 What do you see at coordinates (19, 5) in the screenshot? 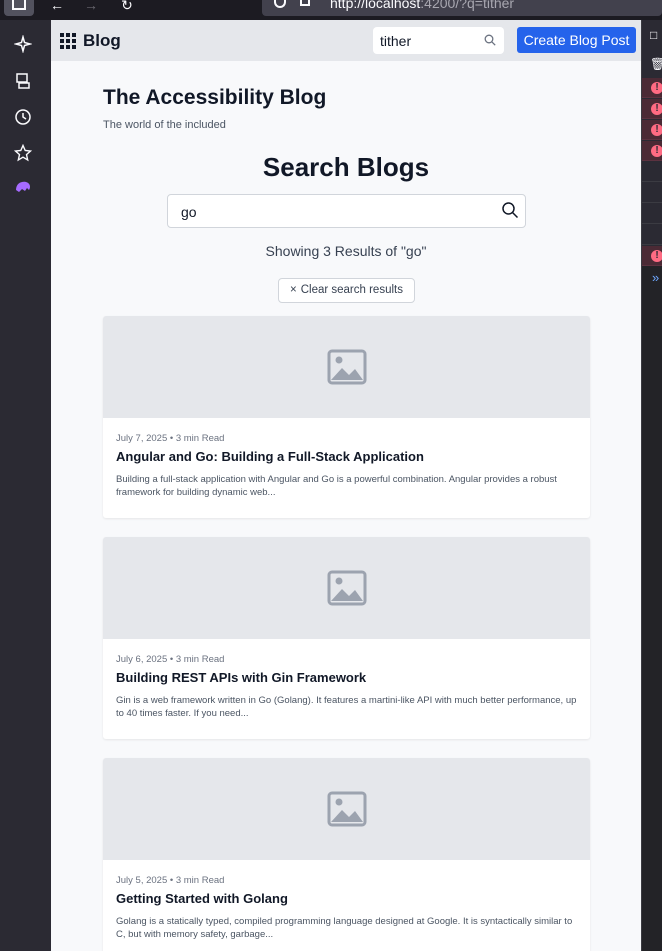
I see `sidebar-icon` at bounding box center [19, 5].